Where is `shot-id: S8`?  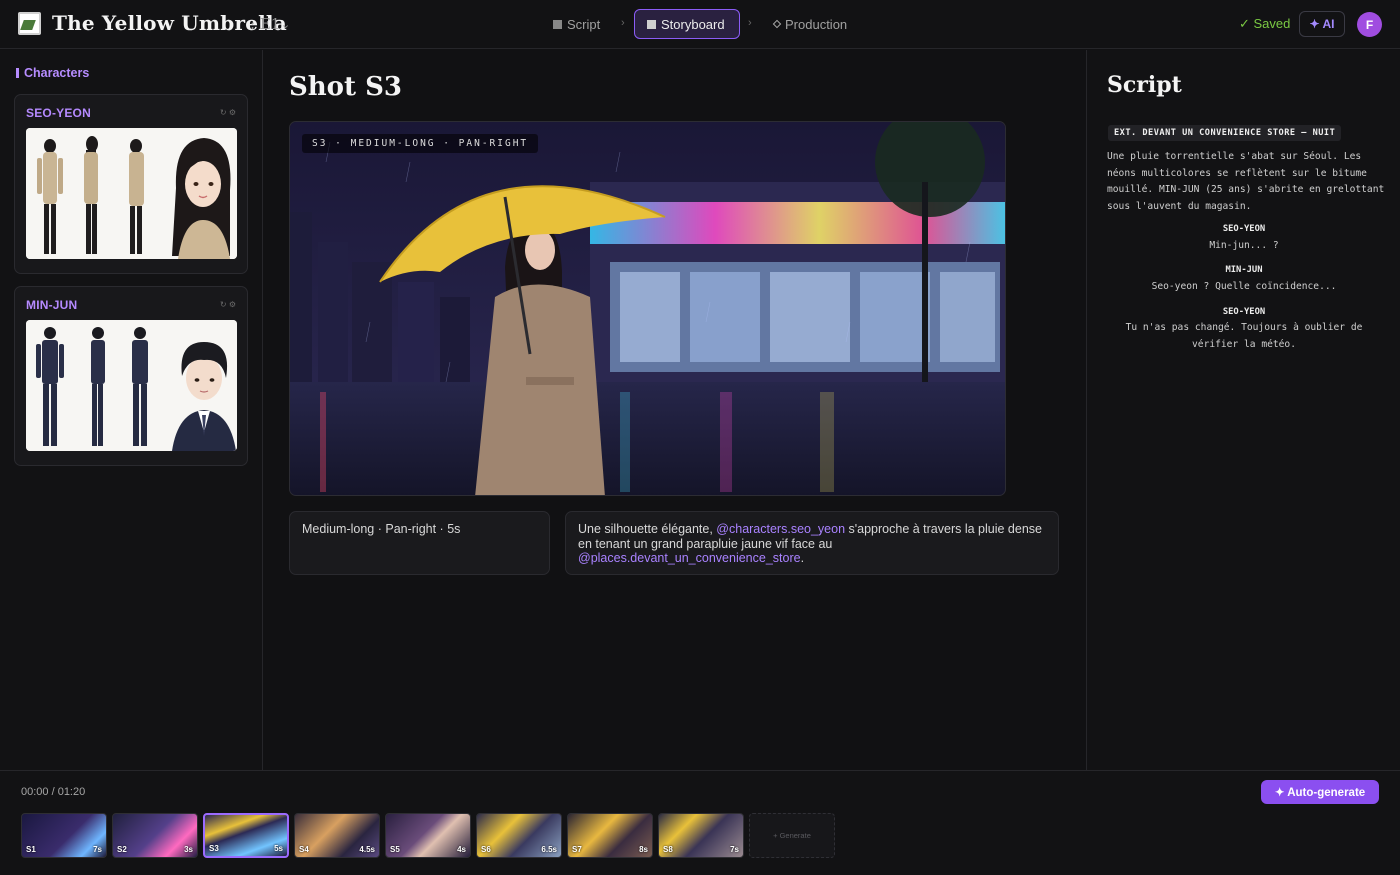 shot-id: S8 is located at coordinates (668, 849).